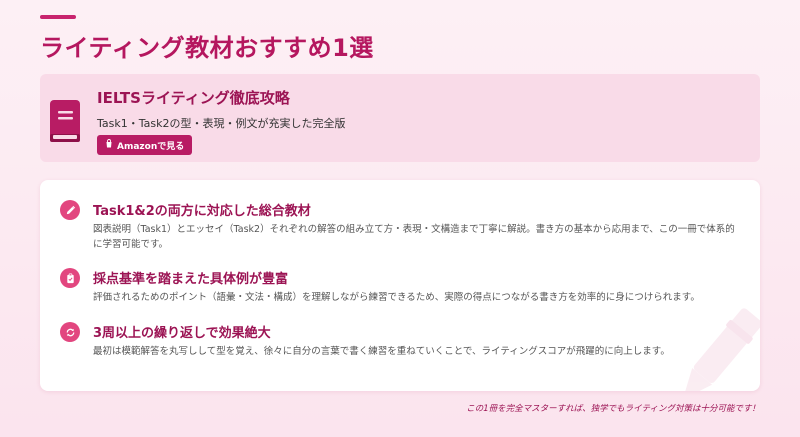 The image size is (800, 437). I want to click on book-title: IELTSライティング徹底攻略, so click(193, 98).